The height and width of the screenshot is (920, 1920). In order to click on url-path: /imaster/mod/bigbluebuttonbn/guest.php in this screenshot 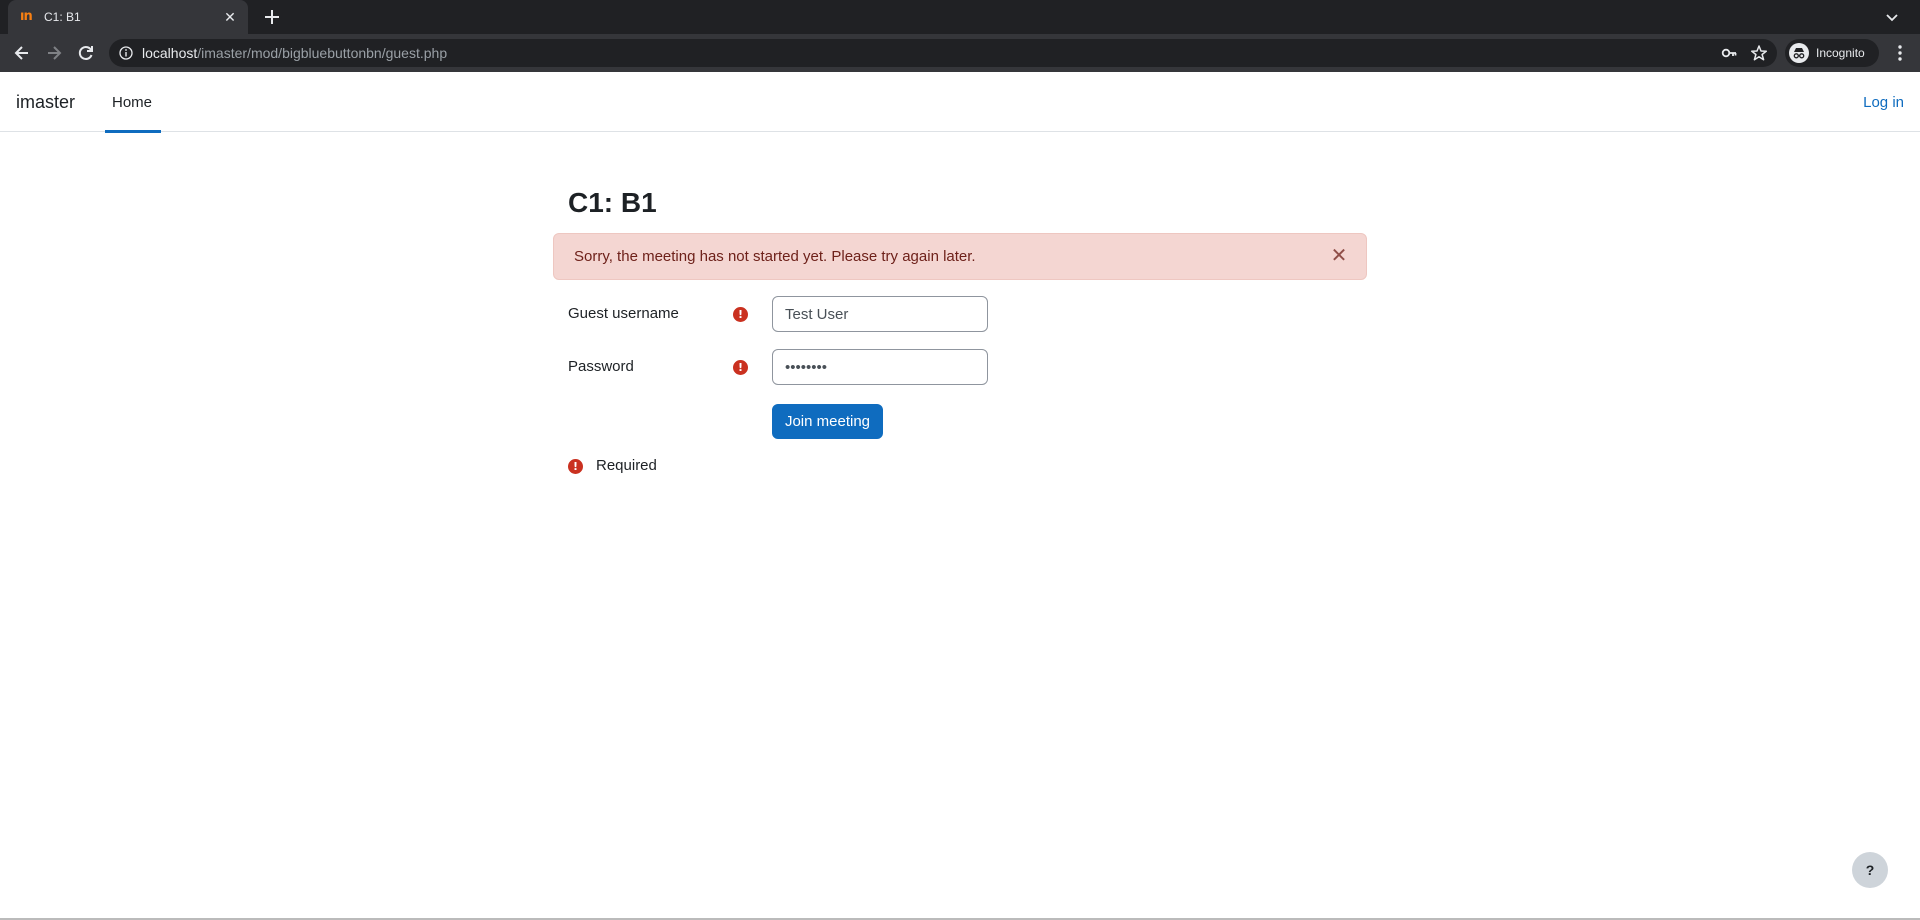, I will do `click(322, 53)`.